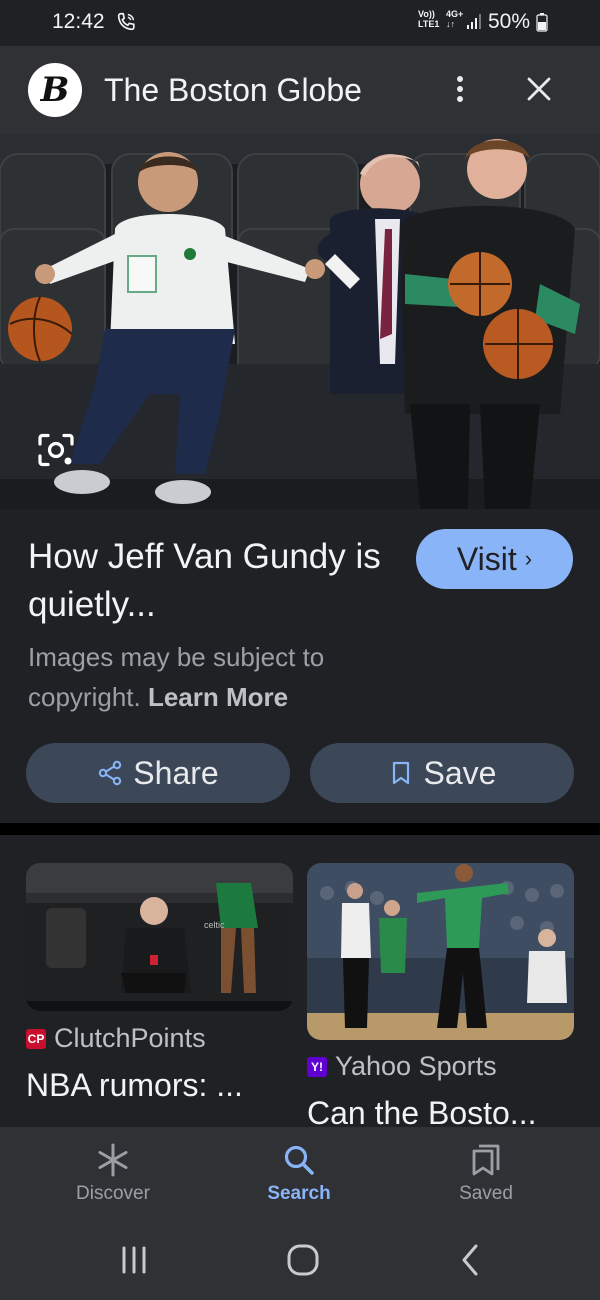  I want to click on related-source-1: CP ClutchPoints, so click(116, 1038).